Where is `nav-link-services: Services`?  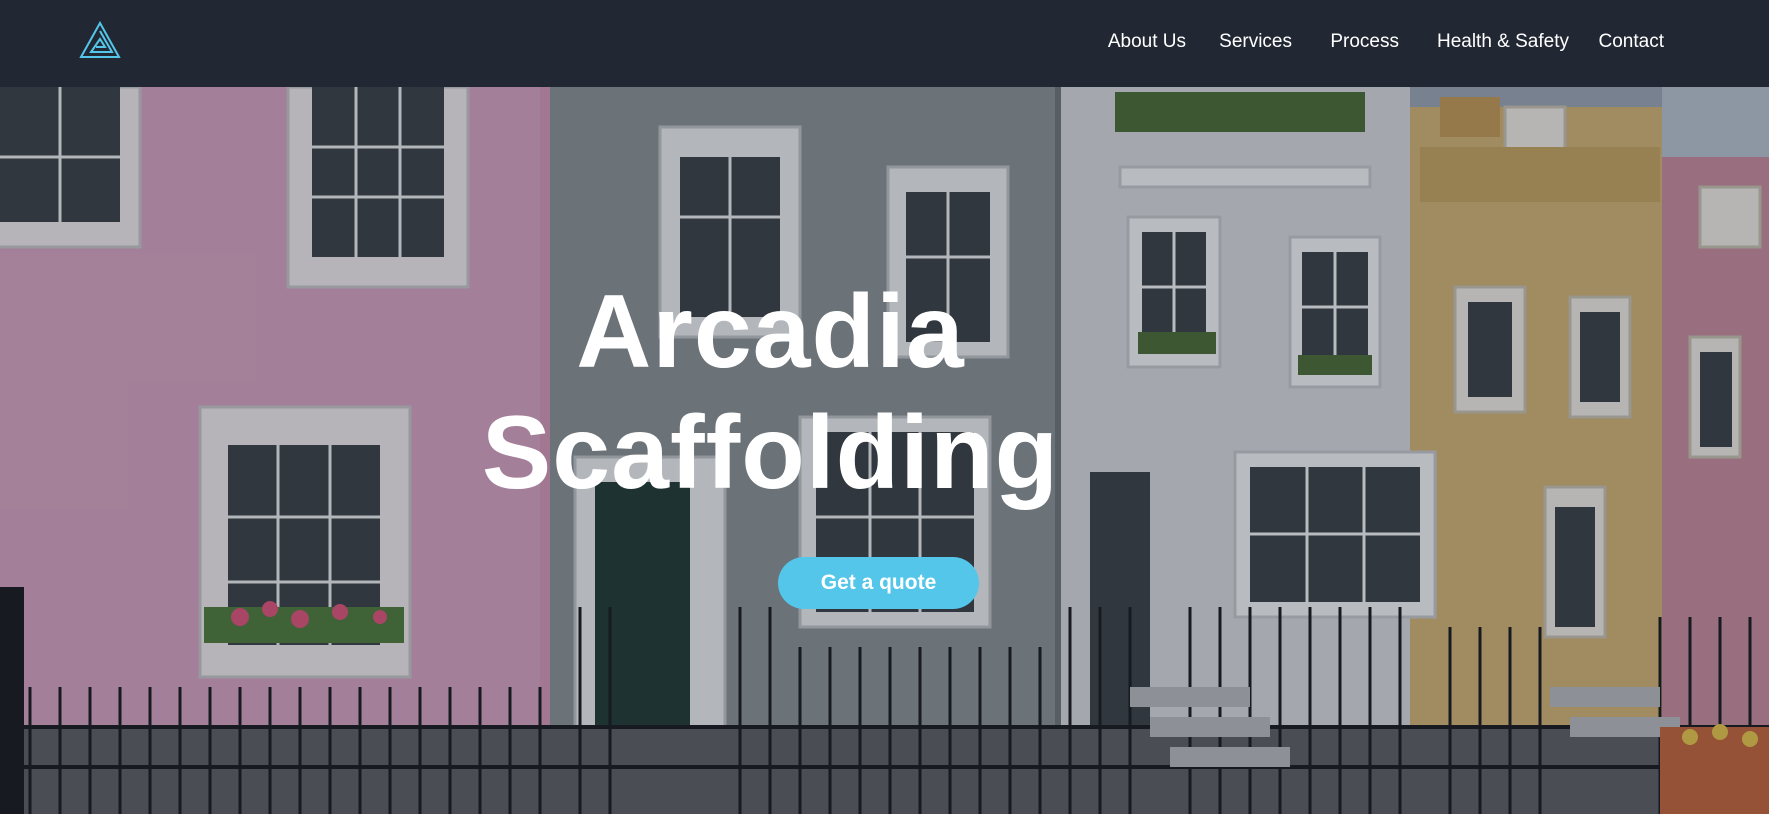 nav-link-services: Services is located at coordinates (1255, 42).